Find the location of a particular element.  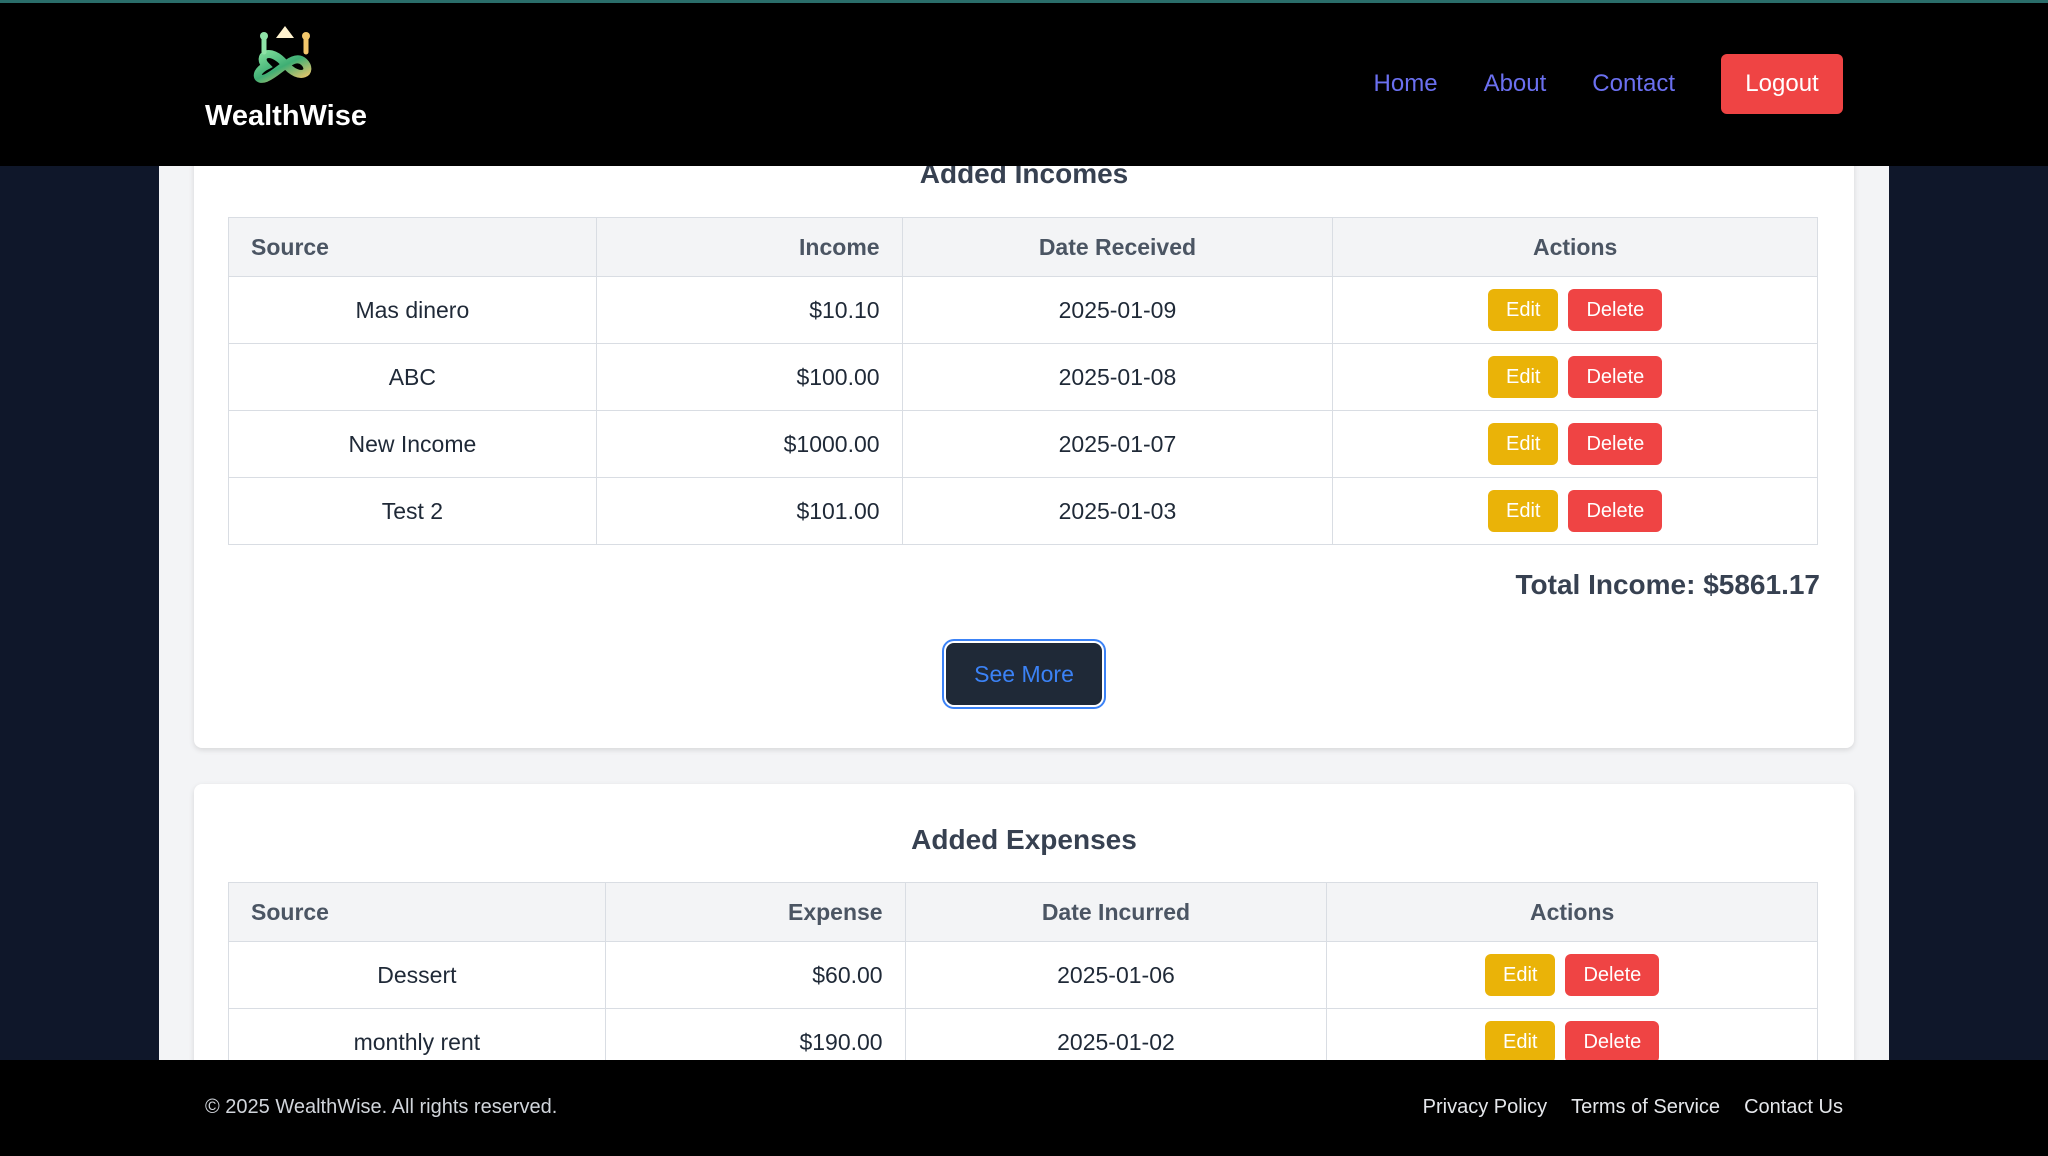

column-header-income: Income is located at coordinates (749, 247).